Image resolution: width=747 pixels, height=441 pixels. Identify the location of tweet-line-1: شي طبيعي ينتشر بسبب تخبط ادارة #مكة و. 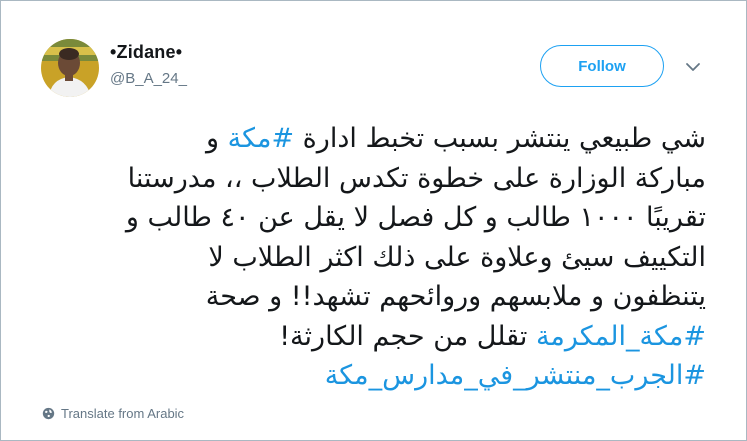
(373, 139).